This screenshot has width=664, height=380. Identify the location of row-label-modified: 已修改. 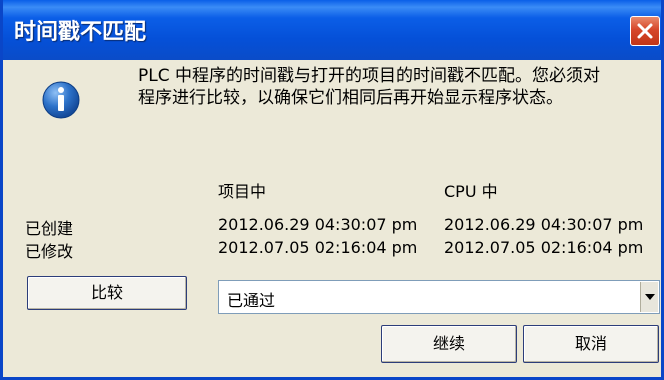
(49, 251).